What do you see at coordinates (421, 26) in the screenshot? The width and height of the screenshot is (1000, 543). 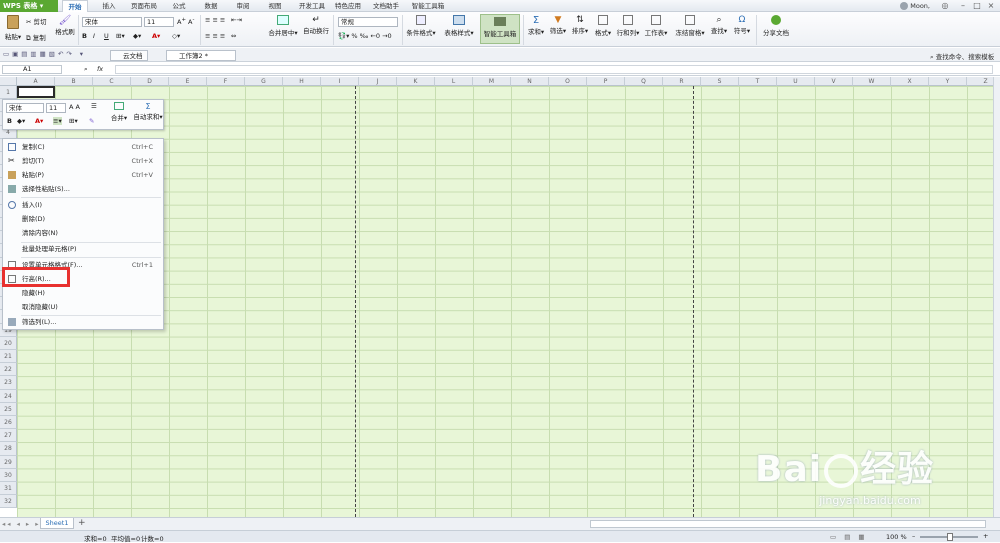 I see `conditional-format-button: 条件格式▾` at bounding box center [421, 26].